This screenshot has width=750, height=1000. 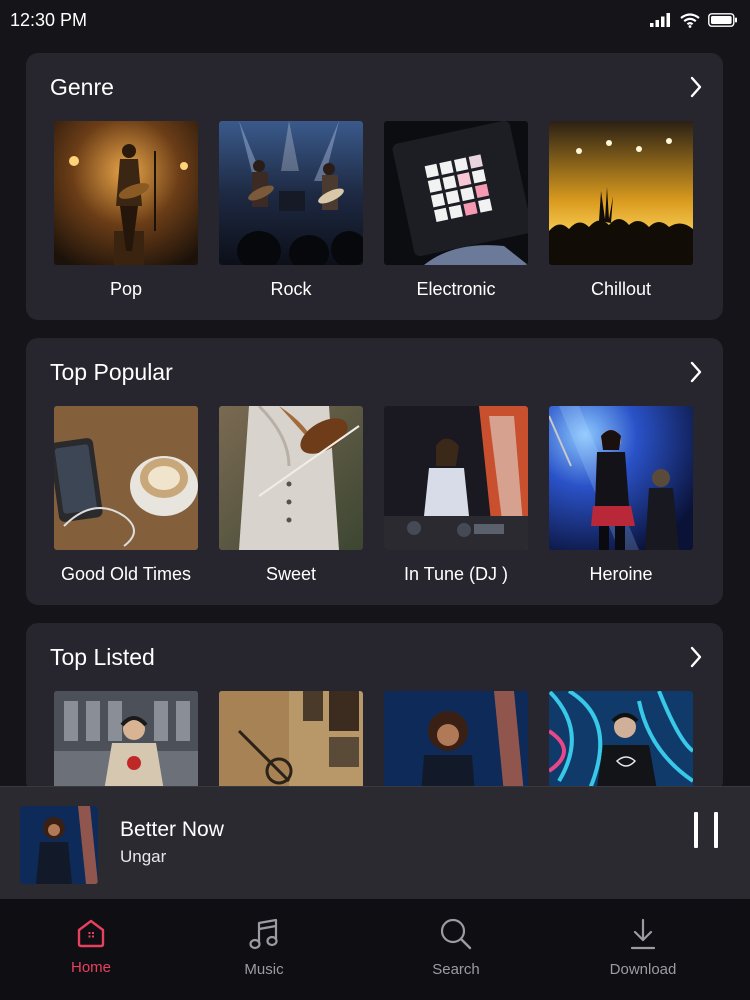 What do you see at coordinates (126, 478) in the screenshot?
I see `good-old-times-image` at bounding box center [126, 478].